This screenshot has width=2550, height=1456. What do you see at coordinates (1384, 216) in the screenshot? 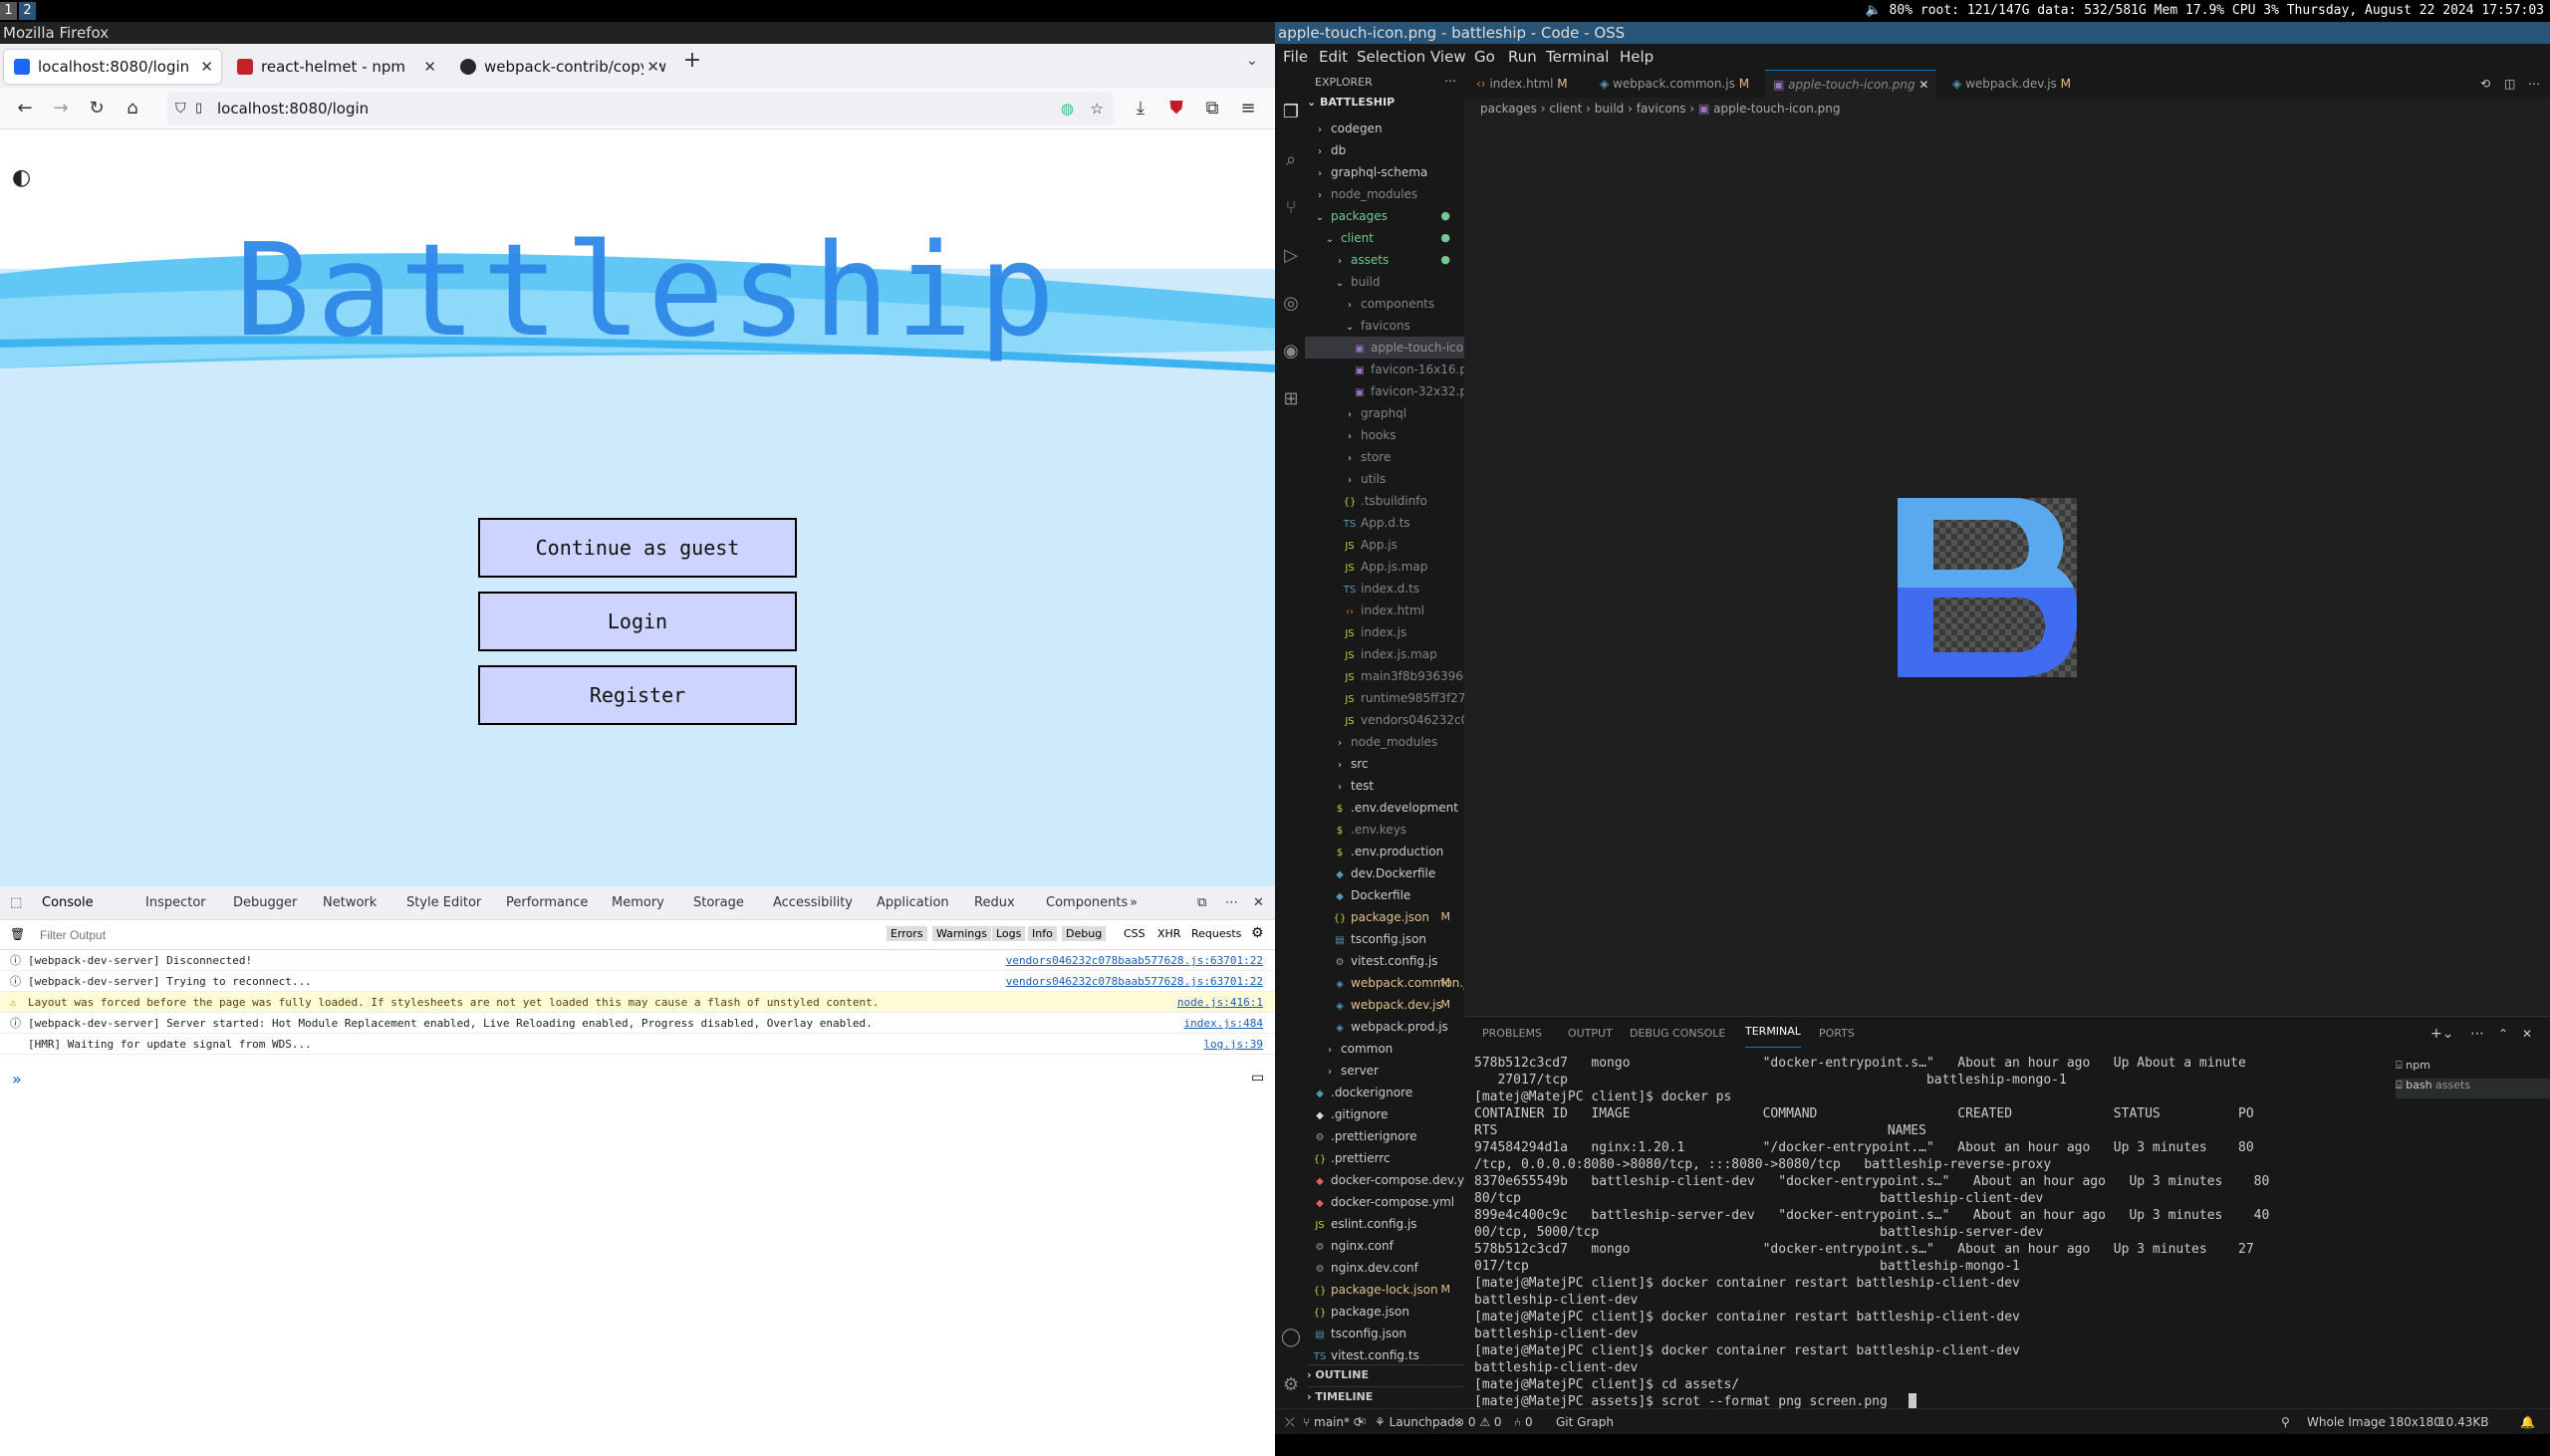
I see `tree-item: ⌄ packages ●` at bounding box center [1384, 216].